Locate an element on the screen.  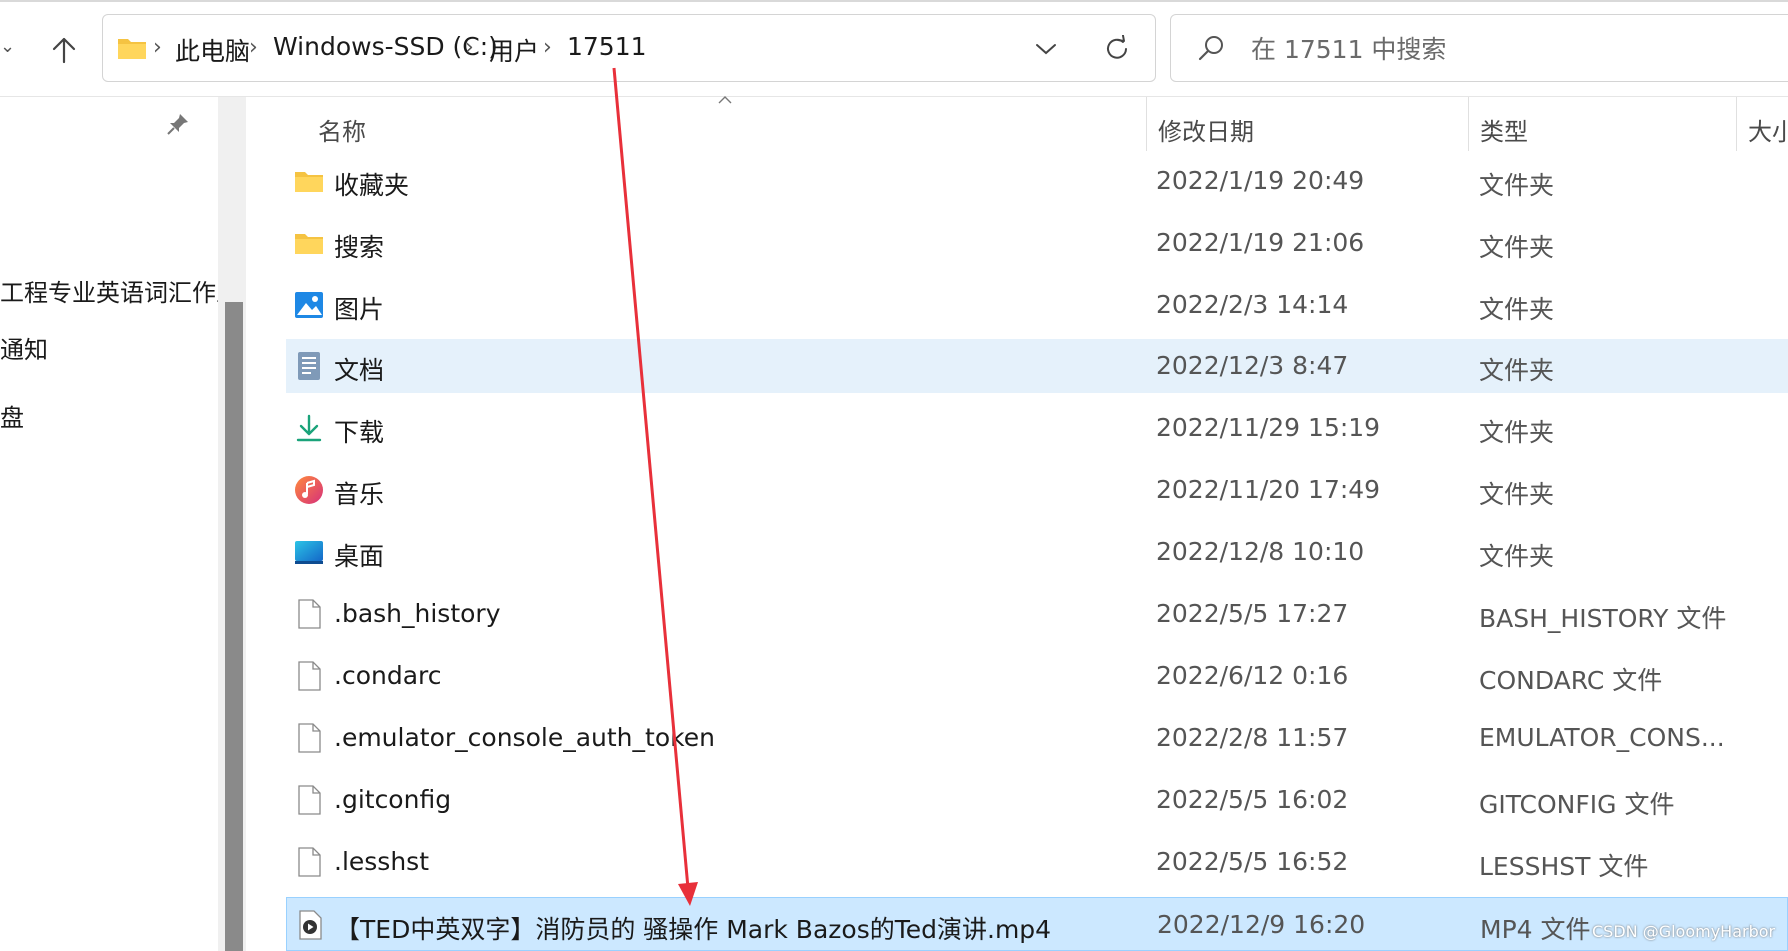
file-date: 2022/12/9 16:20 is located at coordinates (1261, 924).